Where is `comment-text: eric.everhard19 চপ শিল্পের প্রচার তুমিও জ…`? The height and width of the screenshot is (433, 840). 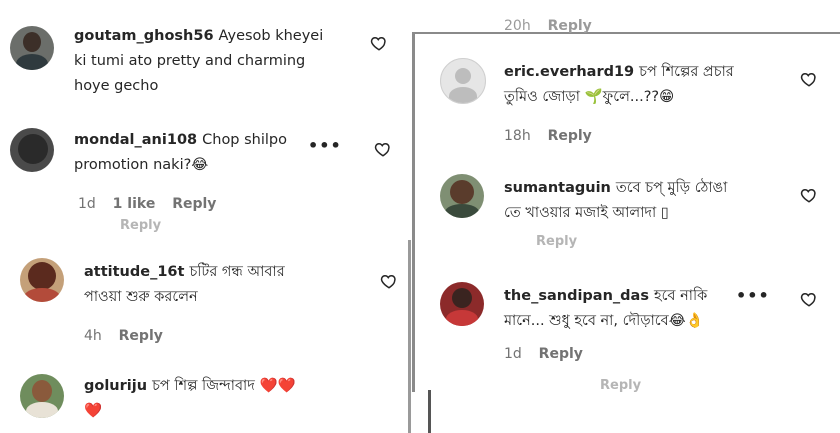 comment-text: eric.everhard19 চপ শিল্পের প্রচার তুমিও জ… is located at coordinates (619, 84).